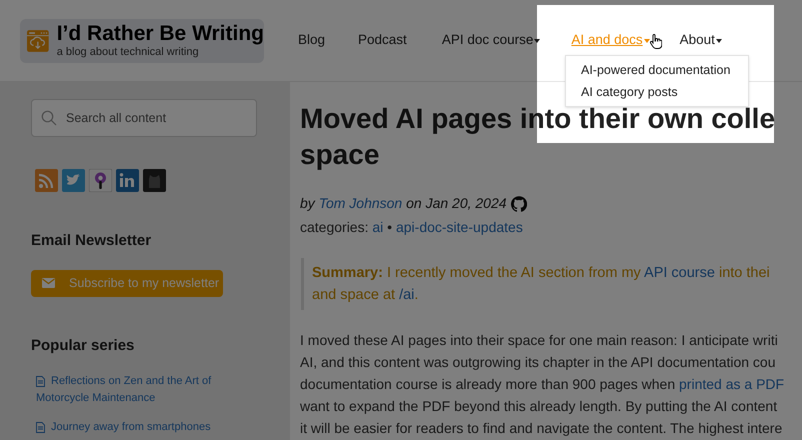 The image size is (802, 440). What do you see at coordinates (541, 273) in the screenshot?
I see `summary-text: Summary: I recently moved the AI section from my API course into thei` at bounding box center [541, 273].